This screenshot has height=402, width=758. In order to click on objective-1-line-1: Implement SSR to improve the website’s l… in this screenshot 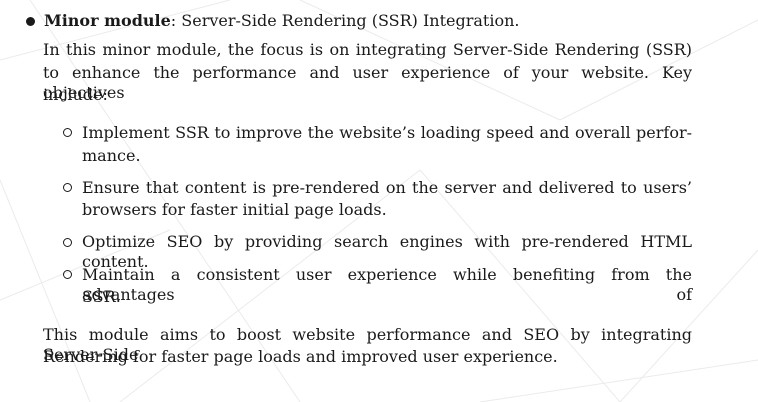, I will do `click(387, 132)`.